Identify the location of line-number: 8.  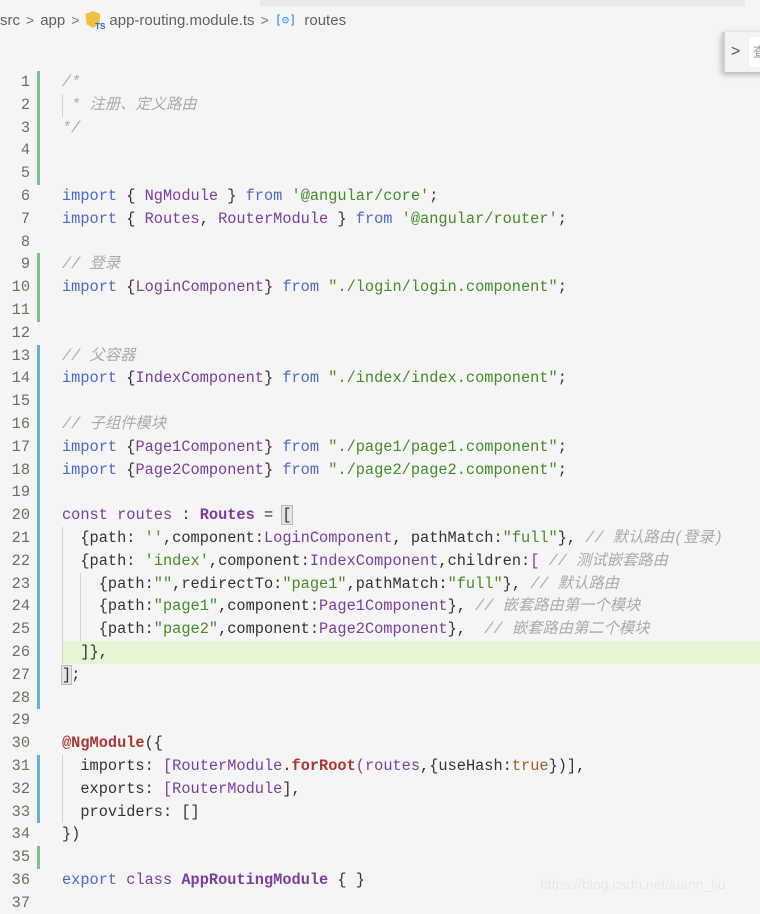
(25, 241).